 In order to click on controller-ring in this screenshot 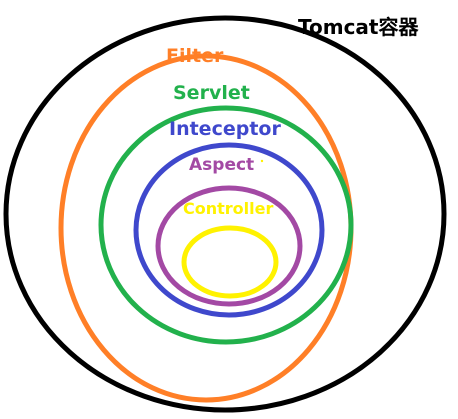, I will do `click(230, 262)`.